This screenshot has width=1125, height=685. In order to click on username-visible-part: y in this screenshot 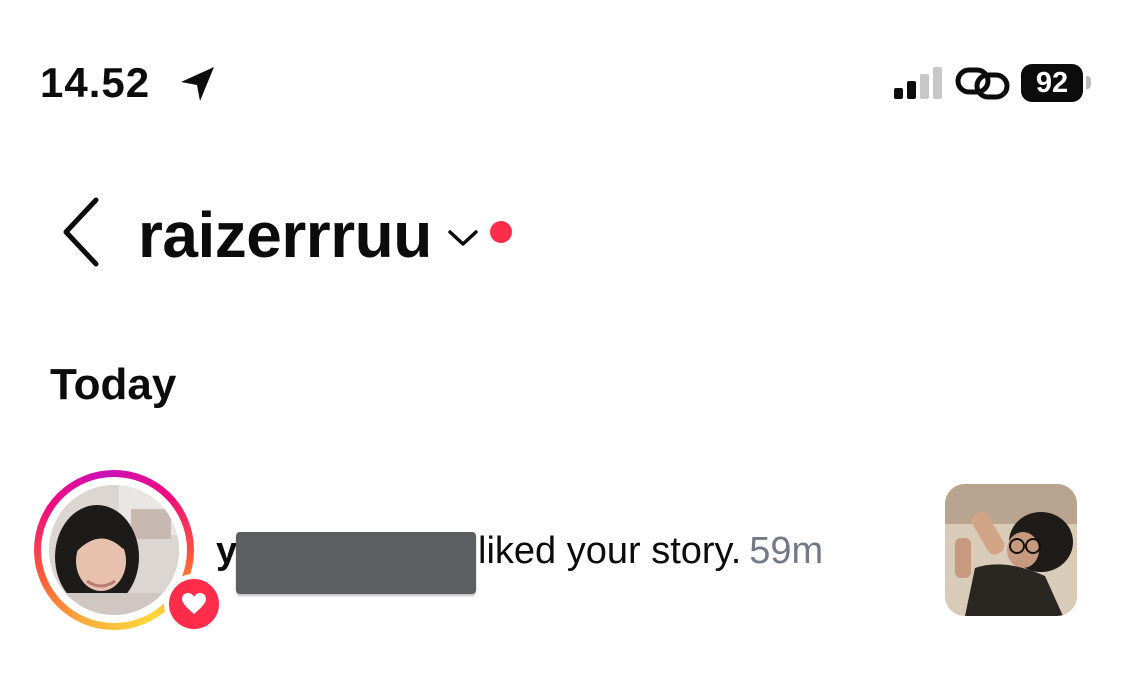, I will do `click(227, 551)`.